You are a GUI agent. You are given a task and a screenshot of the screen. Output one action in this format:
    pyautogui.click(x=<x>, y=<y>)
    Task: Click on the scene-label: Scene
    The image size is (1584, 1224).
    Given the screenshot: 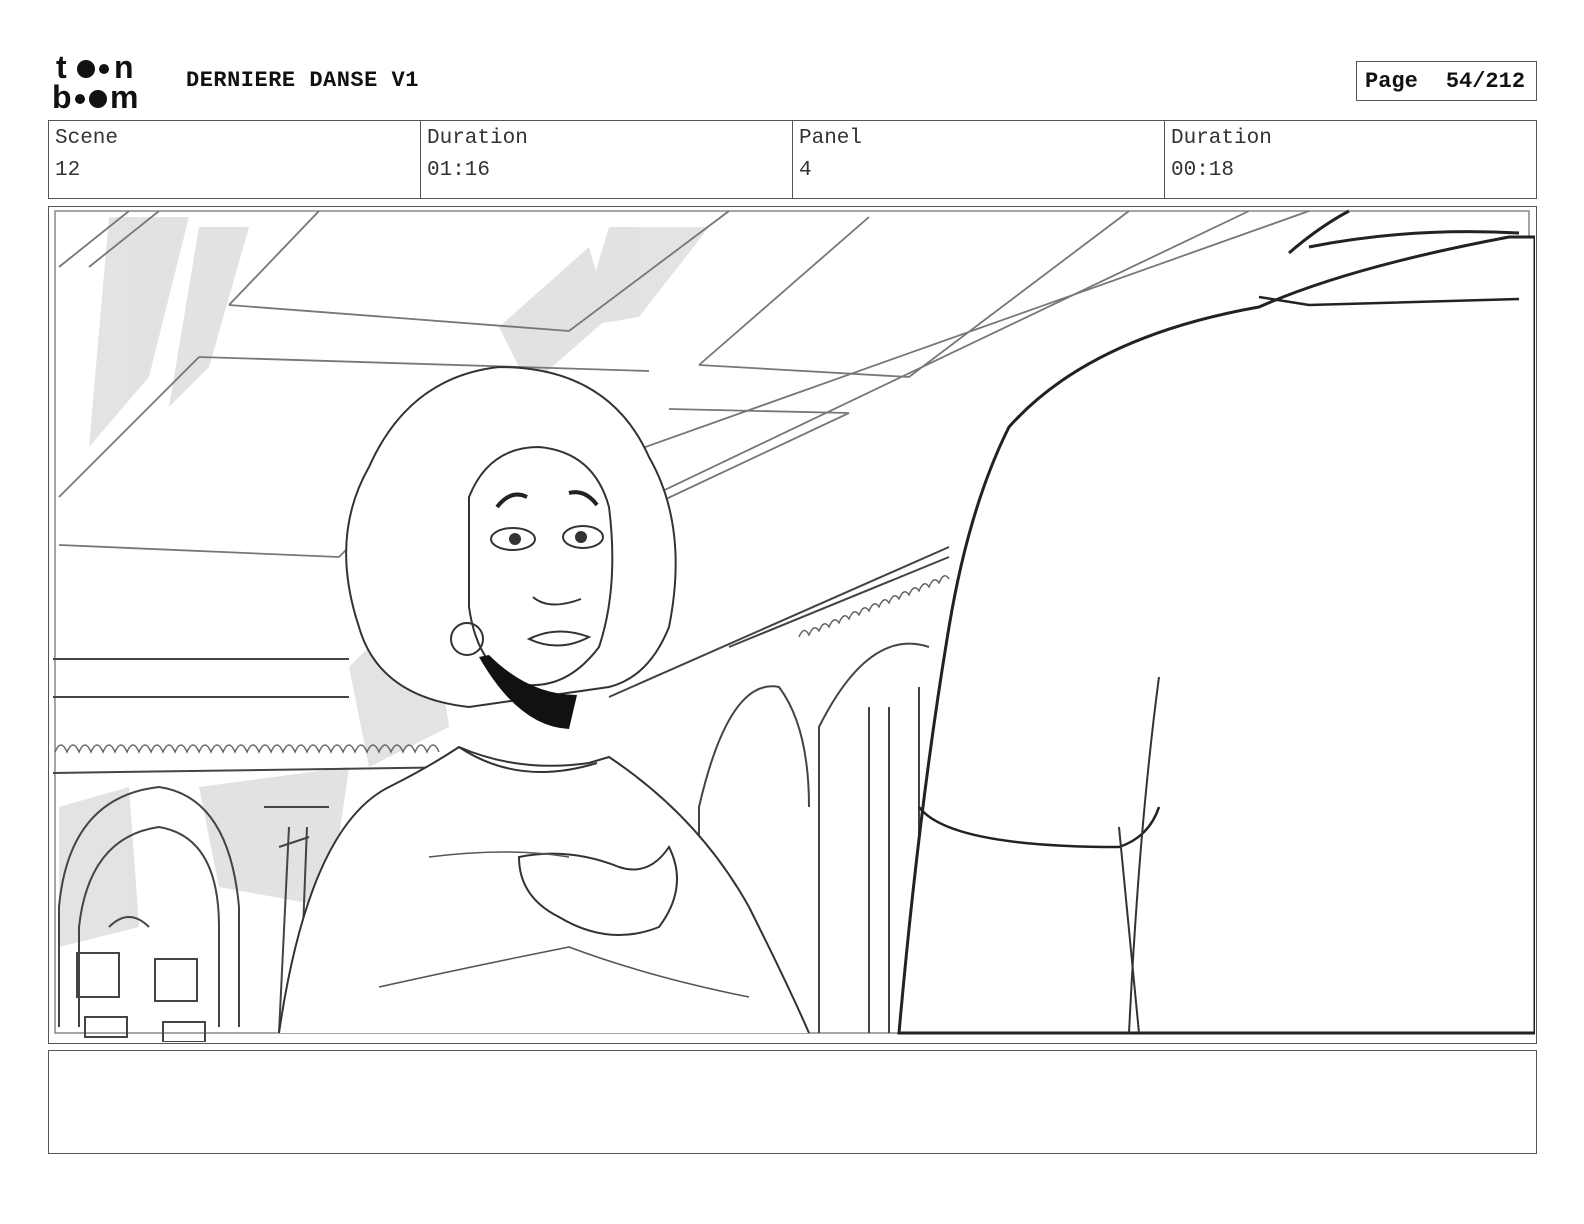 What is the action you would take?
    pyautogui.click(x=87, y=138)
    